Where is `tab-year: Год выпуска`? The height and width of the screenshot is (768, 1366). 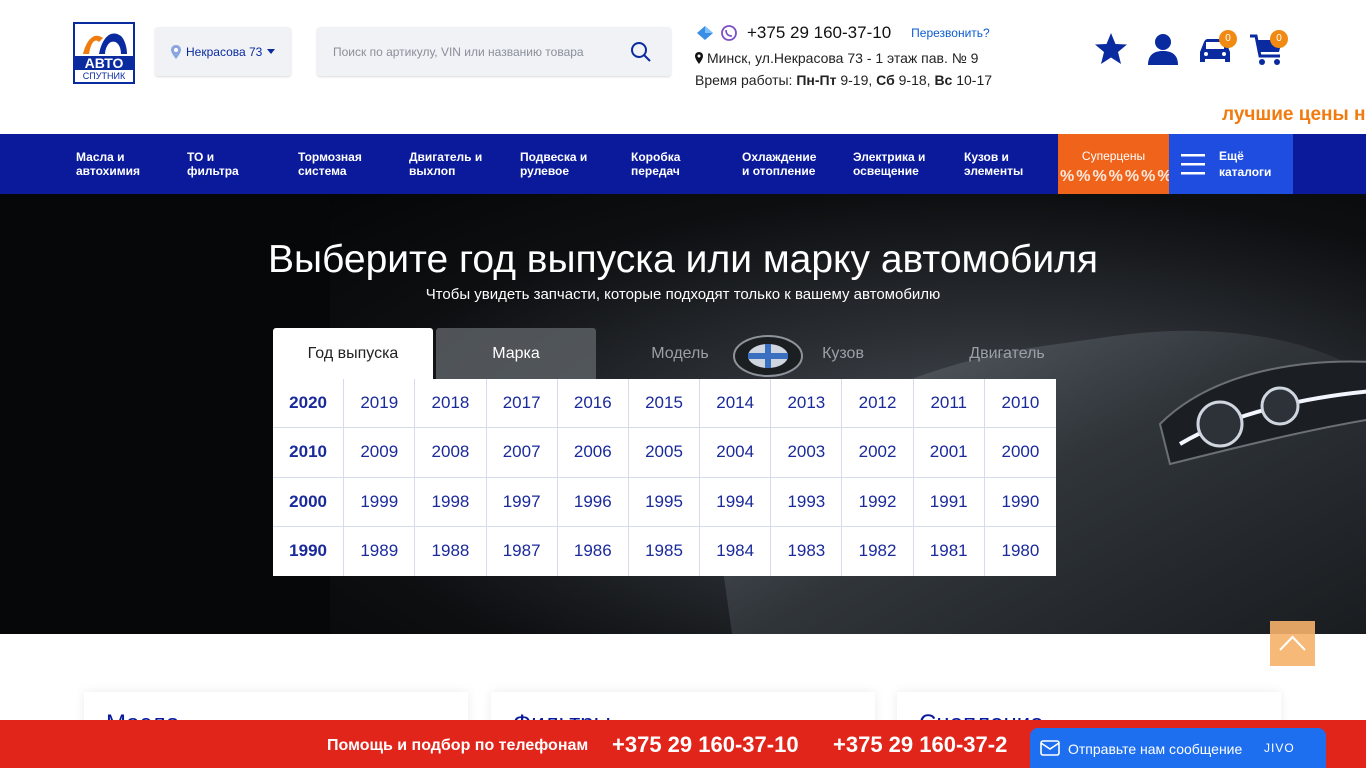 tab-year: Год выпуска is located at coordinates (353, 353).